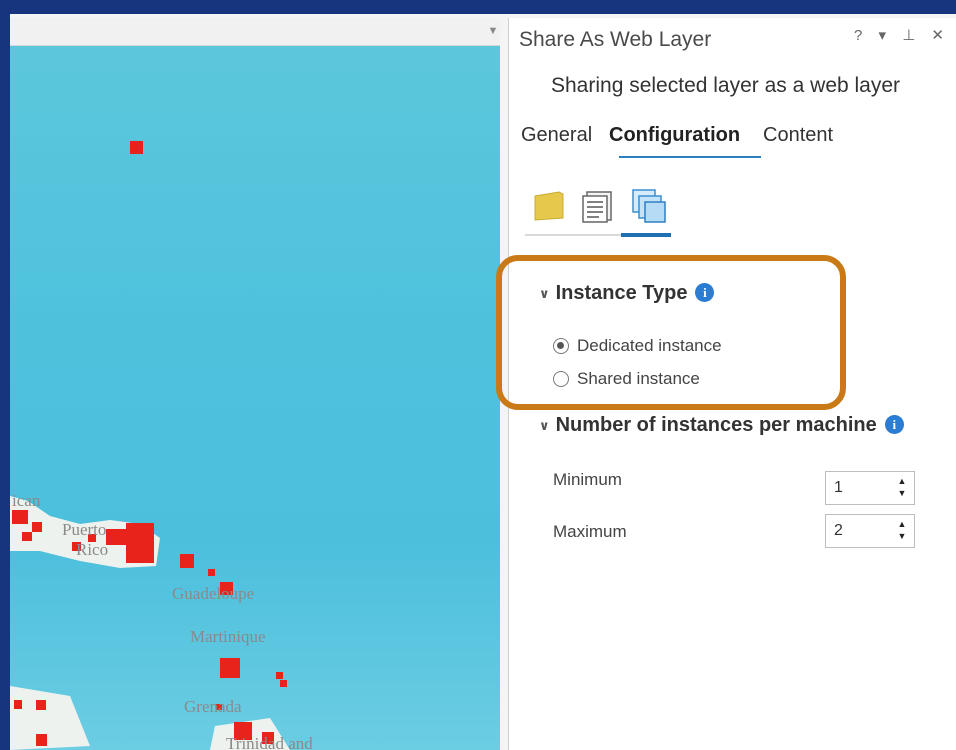 The image size is (956, 750). What do you see at coordinates (646, 235) in the screenshot?
I see `active-subtab-indicator` at bounding box center [646, 235].